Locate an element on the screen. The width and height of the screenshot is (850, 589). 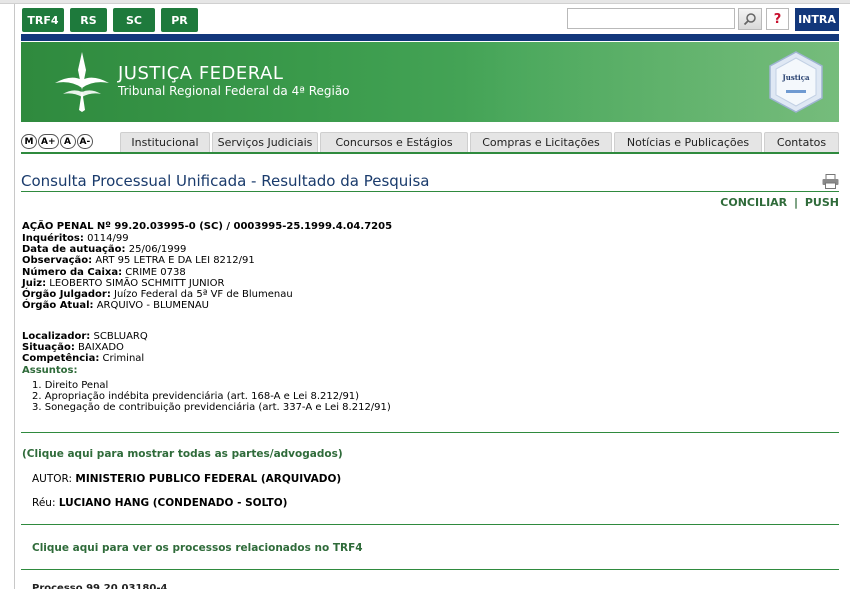
conciliar-push-links: CONCILIAR | PUSH is located at coordinates (779, 202).